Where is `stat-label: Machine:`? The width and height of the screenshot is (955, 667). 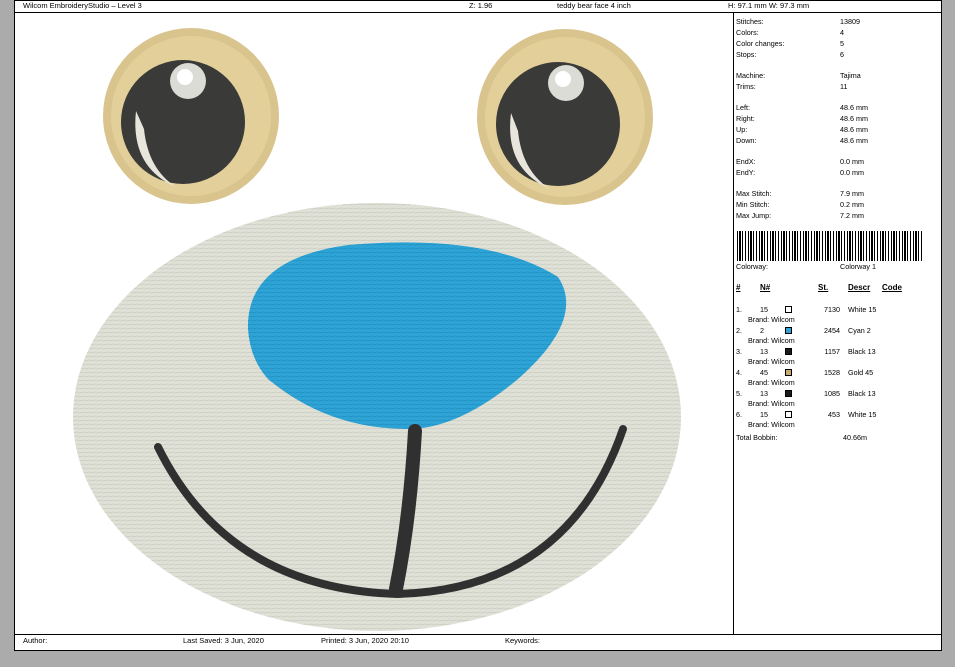 stat-label: Machine: is located at coordinates (751, 75).